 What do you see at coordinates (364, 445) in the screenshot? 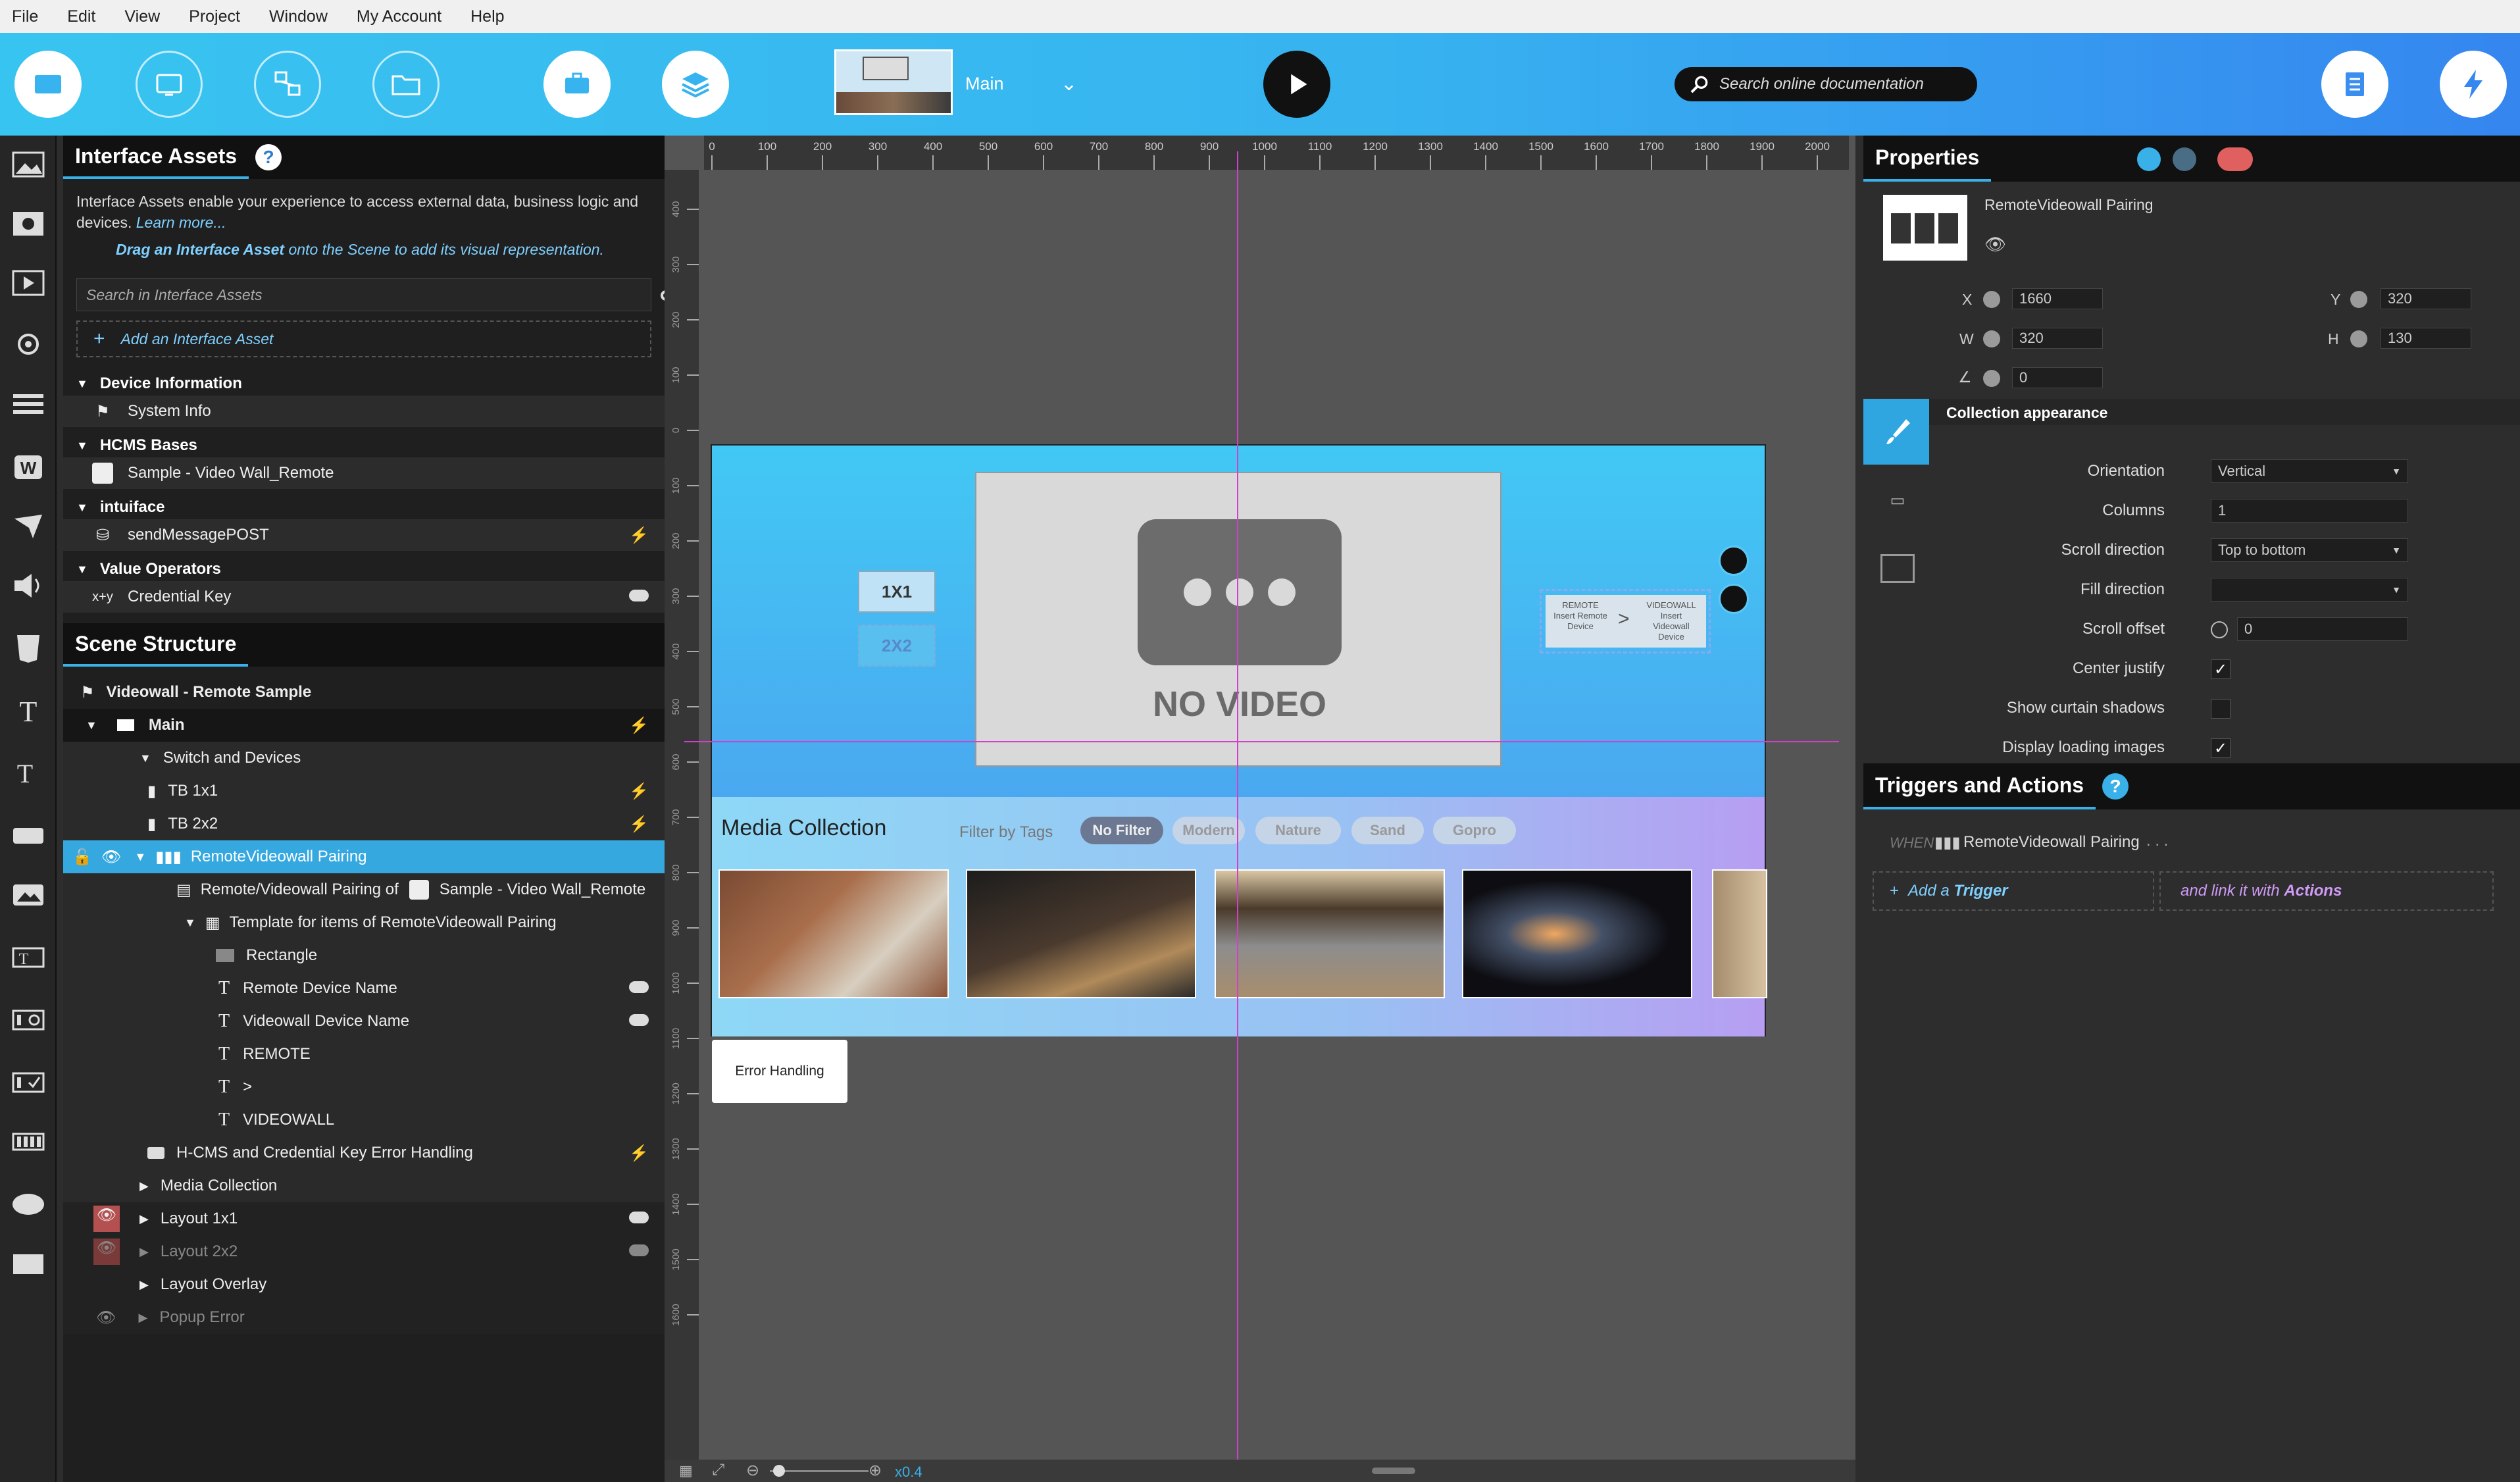
I see `section-hcms-bases: ▼ HCMS Bases` at bounding box center [364, 445].